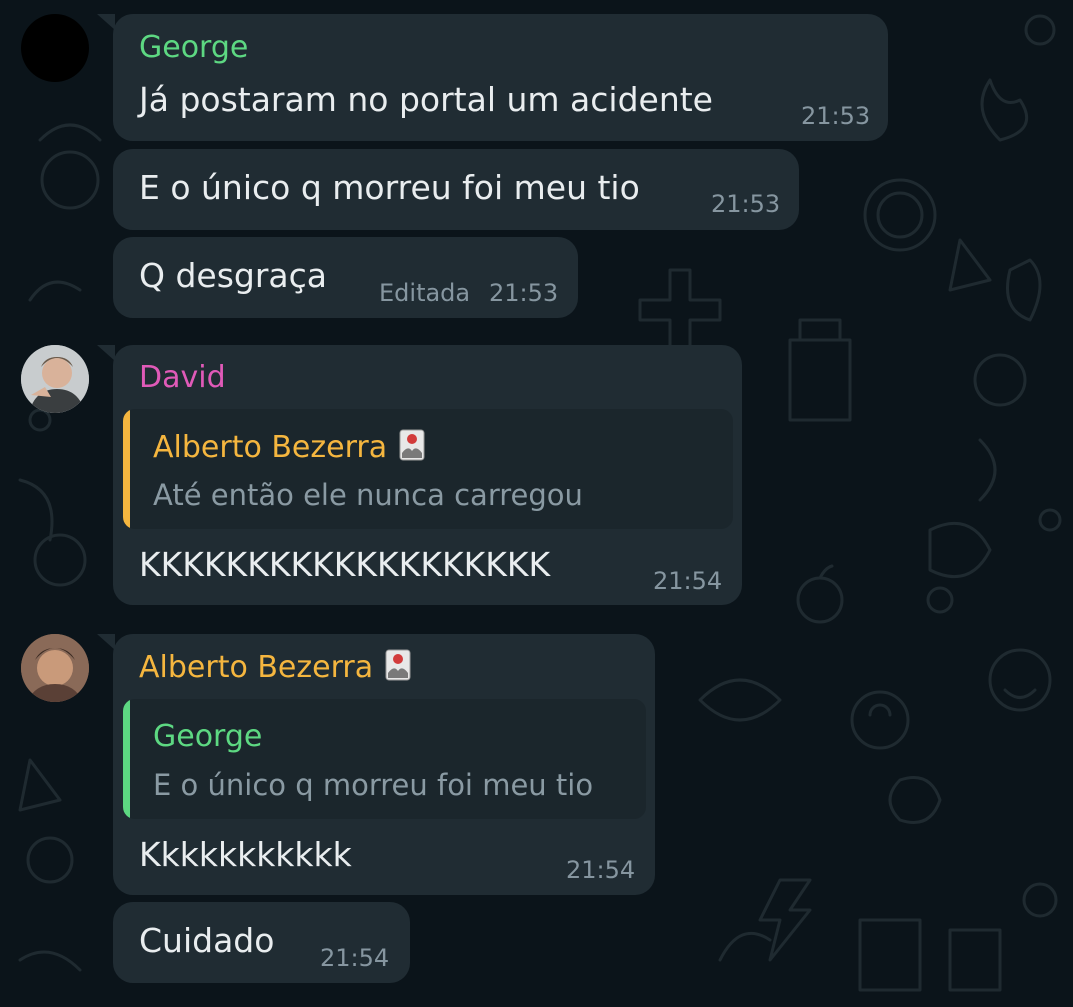  Describe the element at coordinates (426, 99) in the screenshot. I see `message-text: Já postaram no portal um acidente` at that location.